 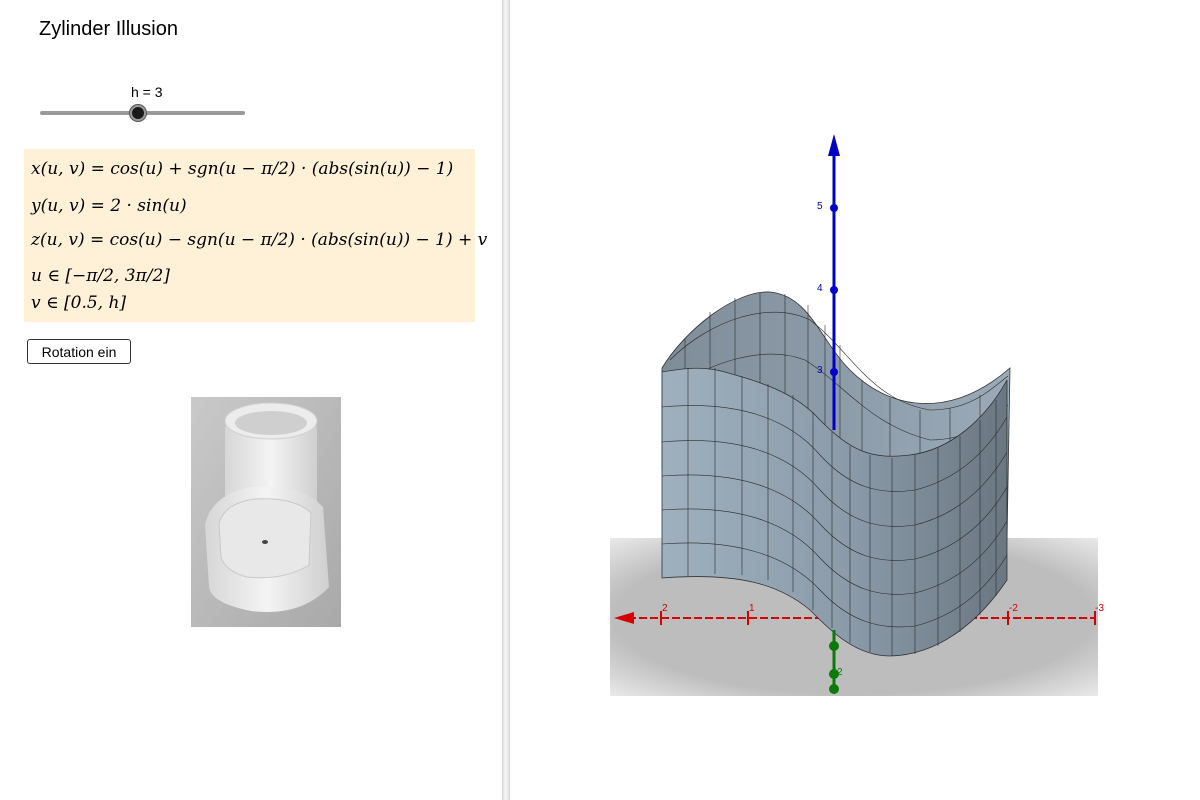 What do you see at coordinates (840, 672) in the screenshot?
I see `y-tick-label-2: 2` at bounding box center [840, 672].